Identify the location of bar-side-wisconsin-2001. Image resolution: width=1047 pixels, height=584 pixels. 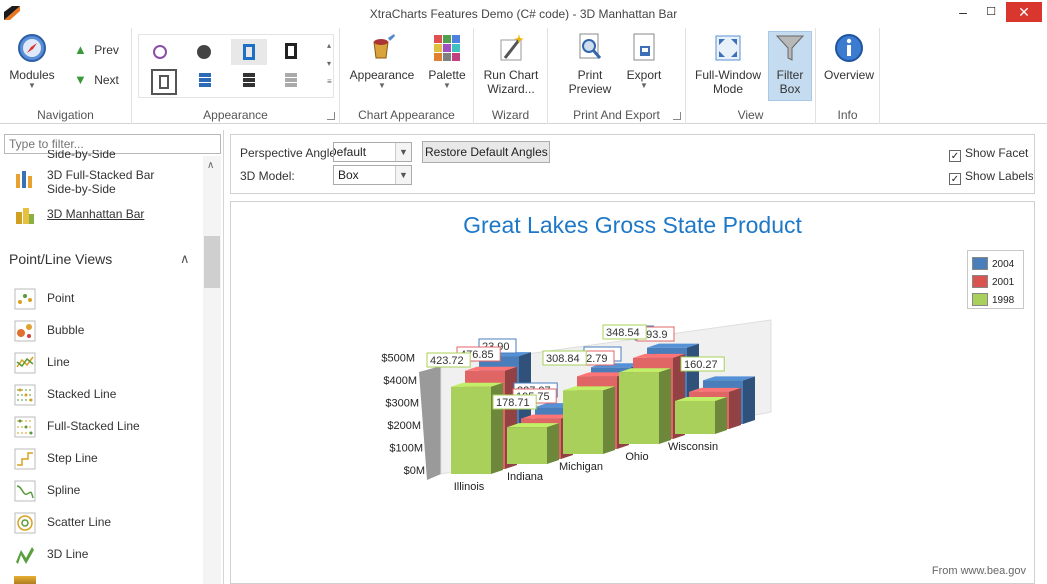
(735, 408).